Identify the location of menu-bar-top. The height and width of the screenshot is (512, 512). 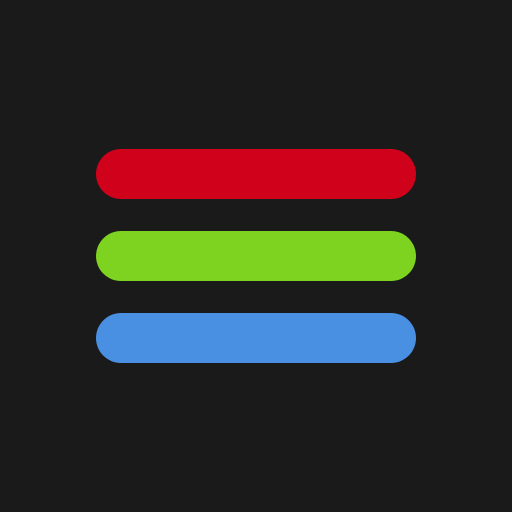
(256, 174).